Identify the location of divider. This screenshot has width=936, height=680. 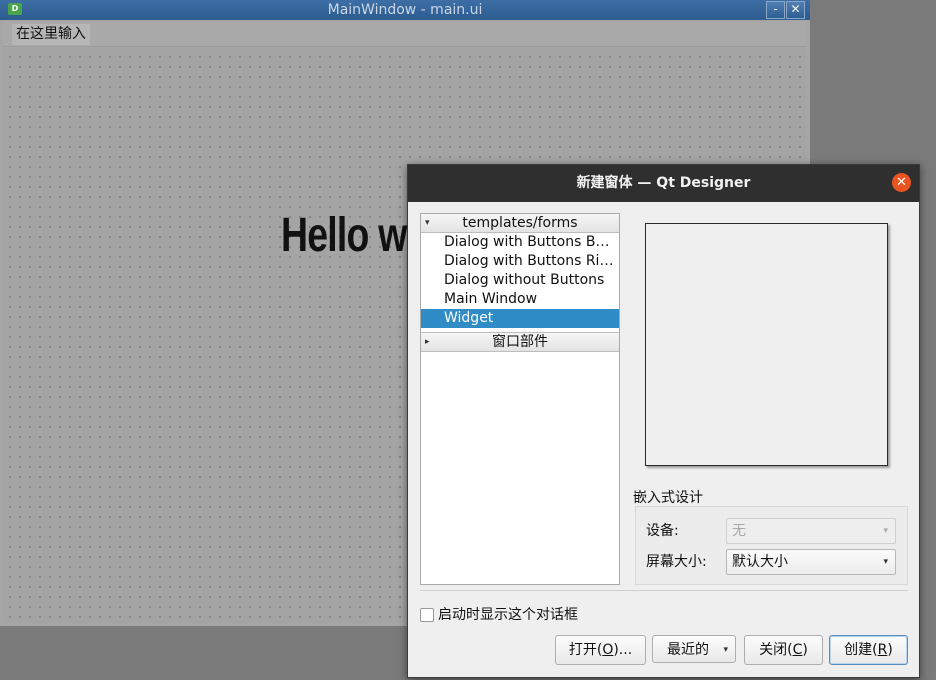
(664, 590).